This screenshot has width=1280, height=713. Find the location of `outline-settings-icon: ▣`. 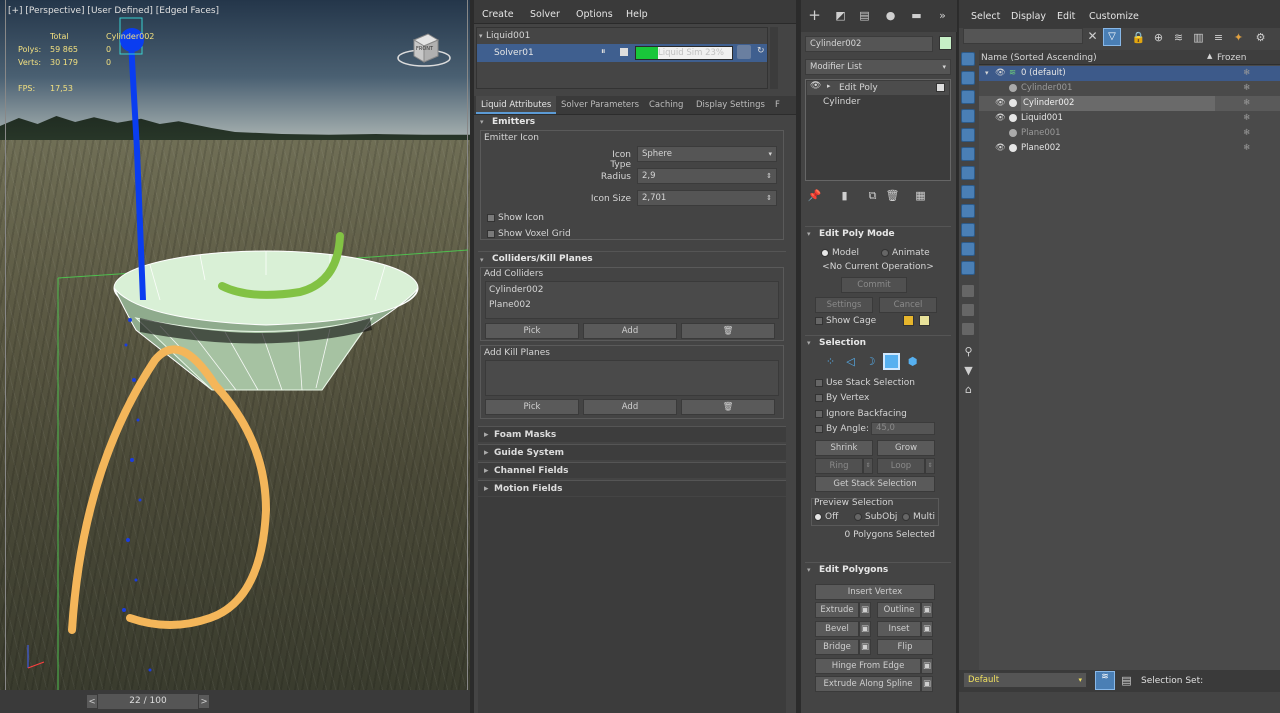

outline-settings-icon: ▣ is located at coordinates (927, 610).